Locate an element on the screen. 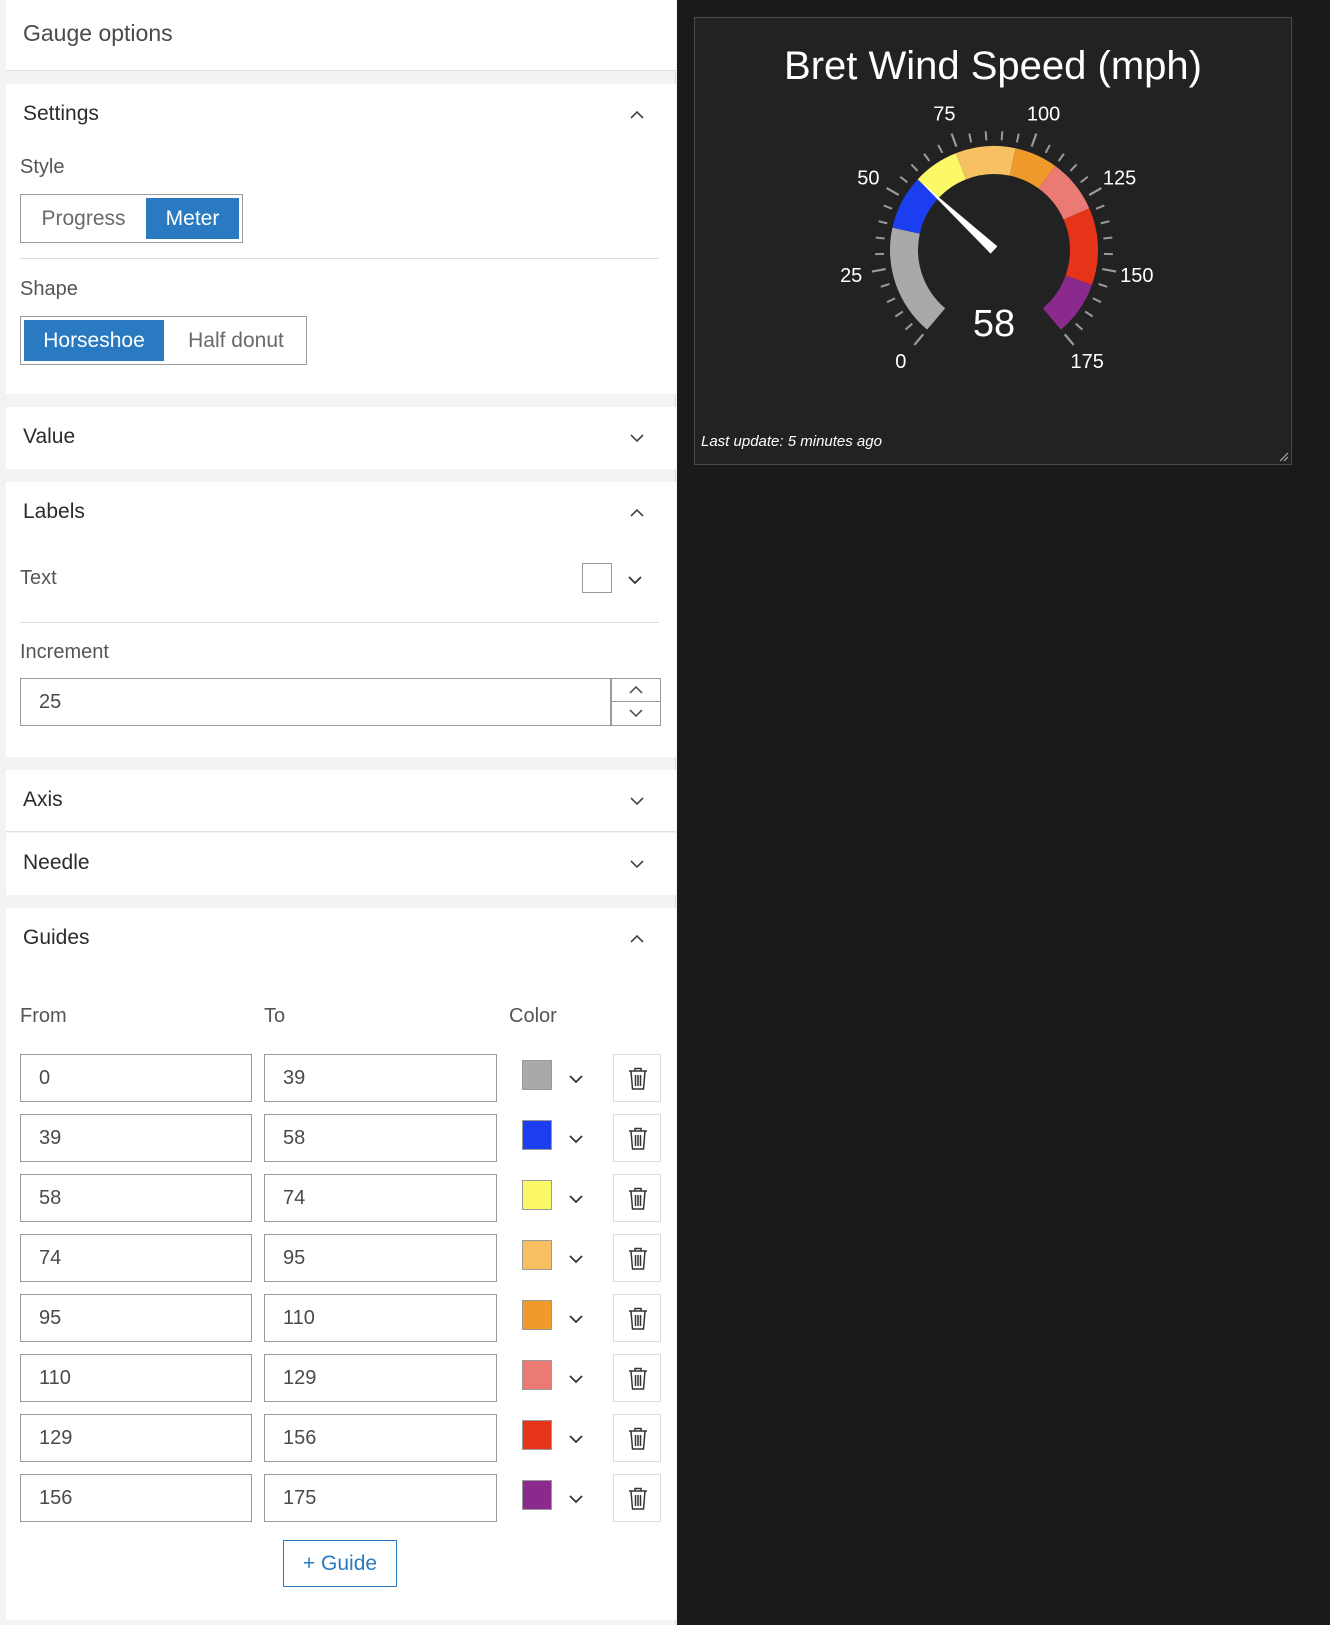 The width and height of the screenshot is (1330, 1625). panel-header: Gauge options is located at coordinates (341, 35).